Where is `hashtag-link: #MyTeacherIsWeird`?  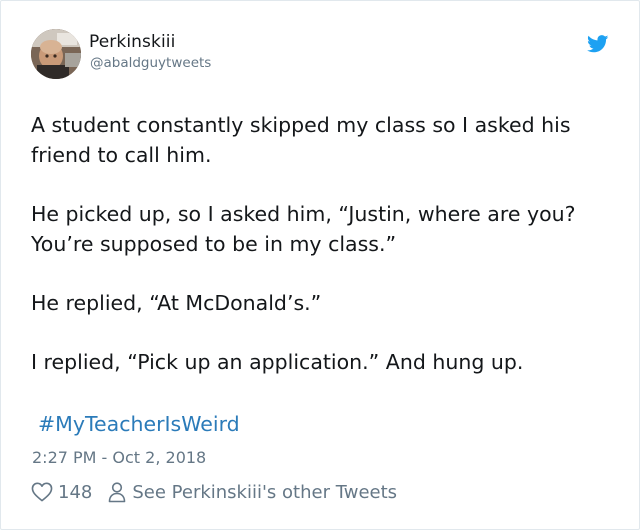
hashtag-link: #MyTeacherIsWeird is located at coordinates (139, 424).